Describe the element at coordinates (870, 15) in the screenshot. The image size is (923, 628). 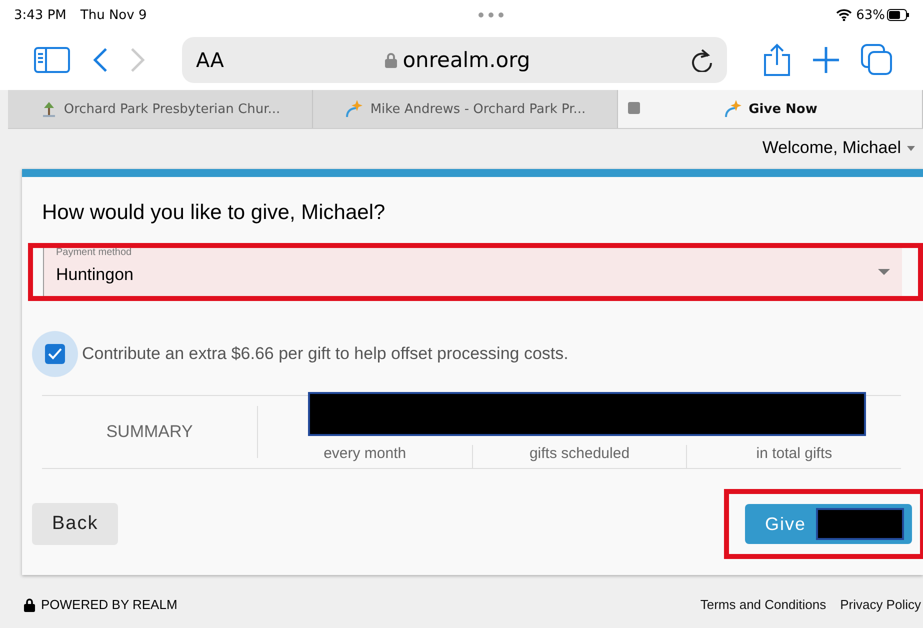
I see `battery-percent: 63%` at that location.